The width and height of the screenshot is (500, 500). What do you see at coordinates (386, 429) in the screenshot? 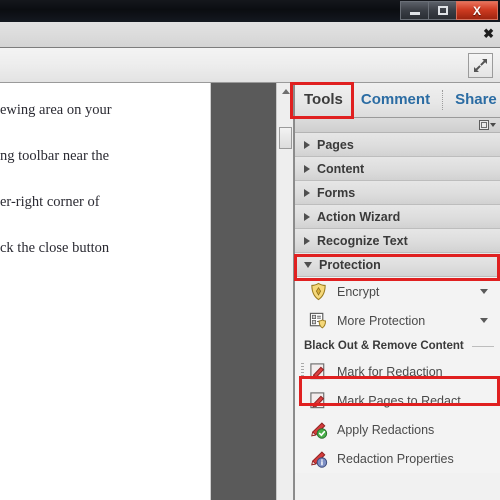
I see `tool-label: Apply Redactions` at bounding box center [386, 429].